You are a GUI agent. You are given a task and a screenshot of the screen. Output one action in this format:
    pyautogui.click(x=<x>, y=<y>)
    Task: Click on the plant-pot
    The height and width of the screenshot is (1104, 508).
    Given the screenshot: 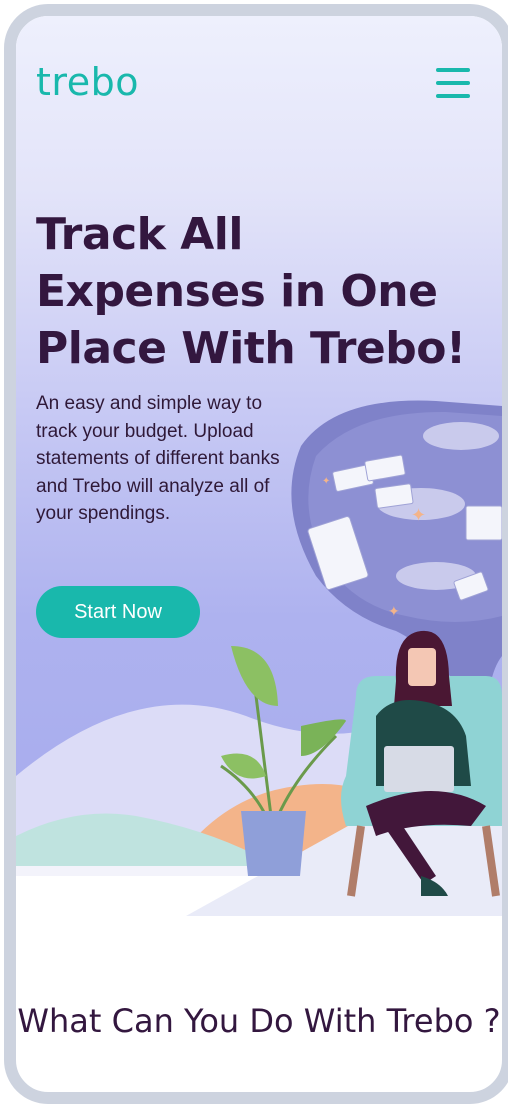 What is the action you would take?
    pyautogui.click(x=273, y=843)
    